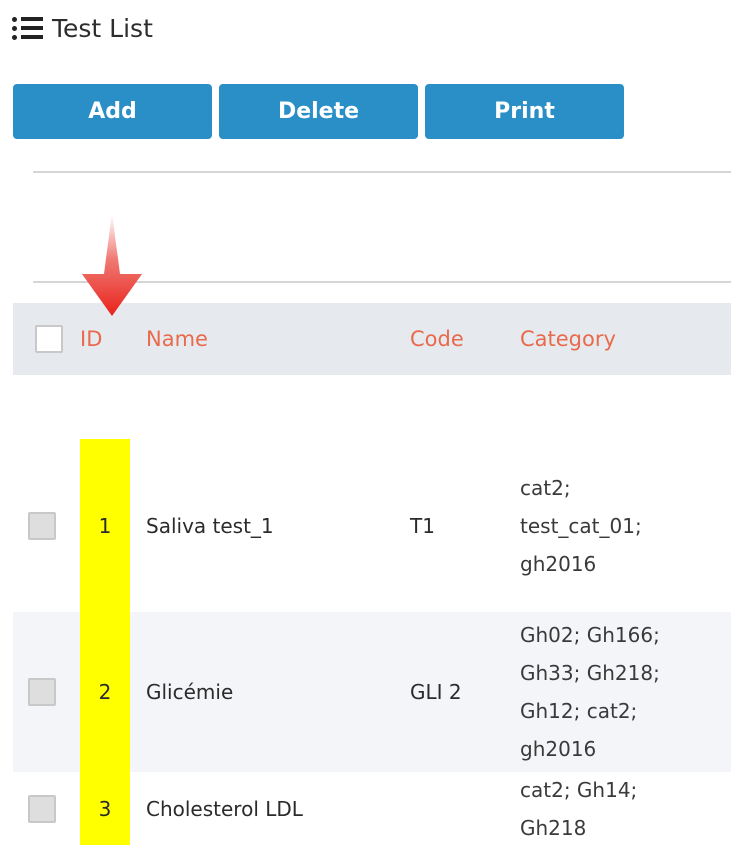  I want to click on row-category: cat2; Gh14; Gh218, so click(625, 809).